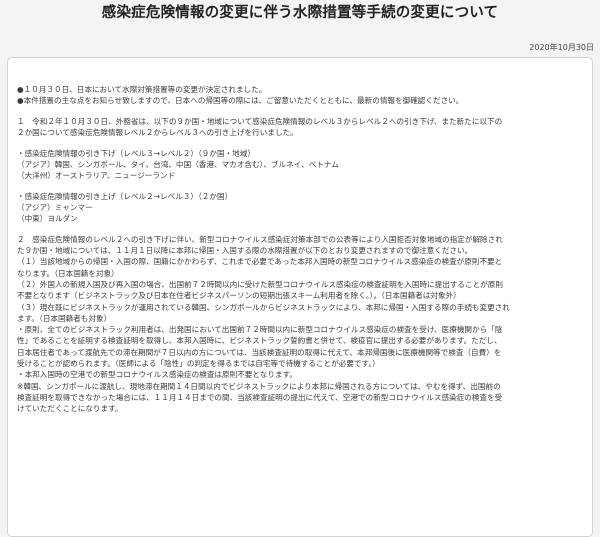 The image size is (600, 537). Describe the element at coordinates (70, 409) in the screenshot. I see `notice-line: けていただくことになります。` at that location.